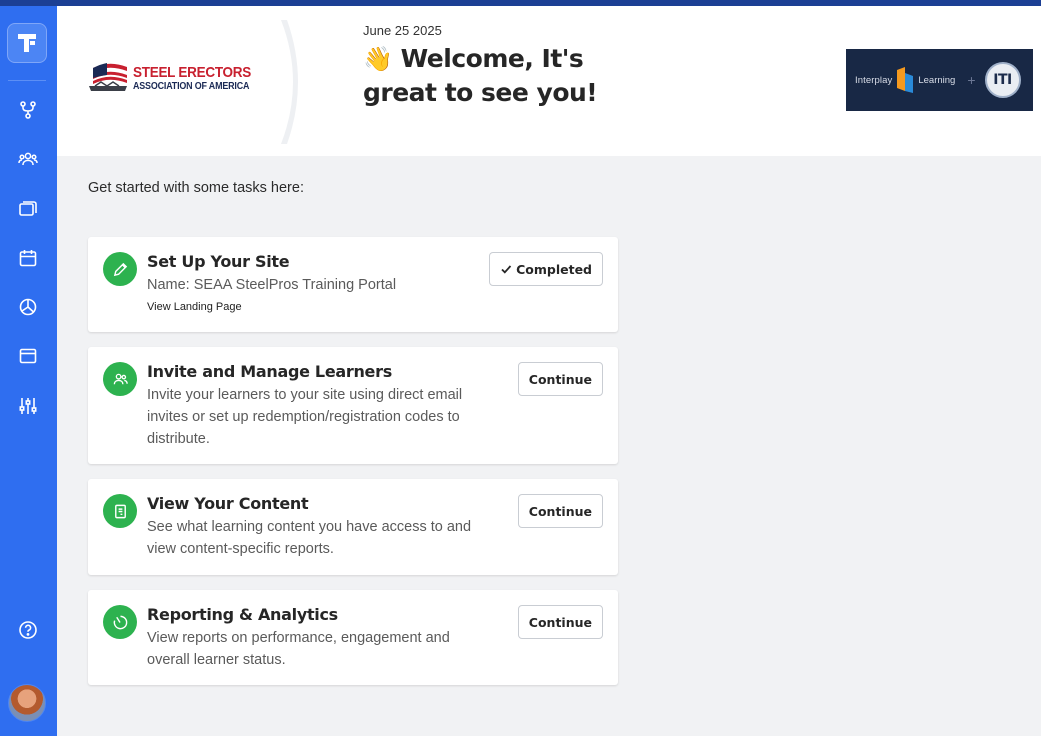  I want to click on sidebar-item-settings, so click(28, 406).